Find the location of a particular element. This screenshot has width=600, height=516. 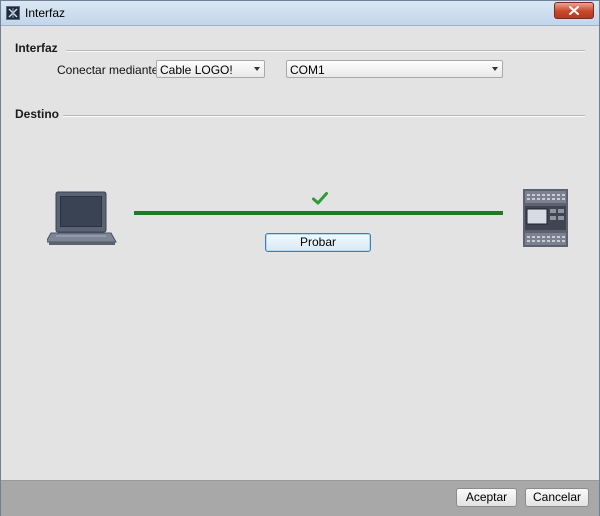

section-divider-destino is located at coordinates (324, 116).